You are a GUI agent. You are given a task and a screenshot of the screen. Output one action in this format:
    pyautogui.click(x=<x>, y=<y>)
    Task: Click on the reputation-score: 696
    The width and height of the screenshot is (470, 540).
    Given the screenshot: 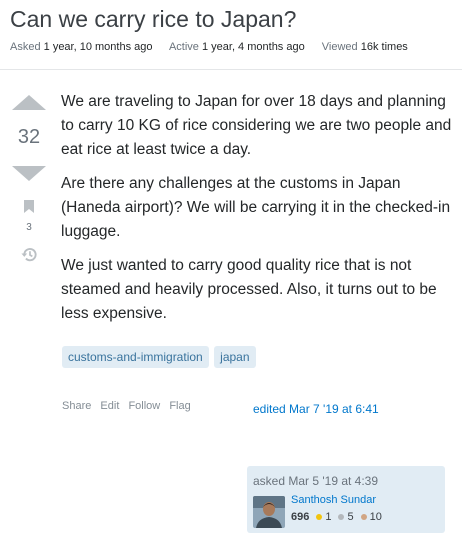 What is the action you would take?
    pyautogui.click(x=300, y=517)
    